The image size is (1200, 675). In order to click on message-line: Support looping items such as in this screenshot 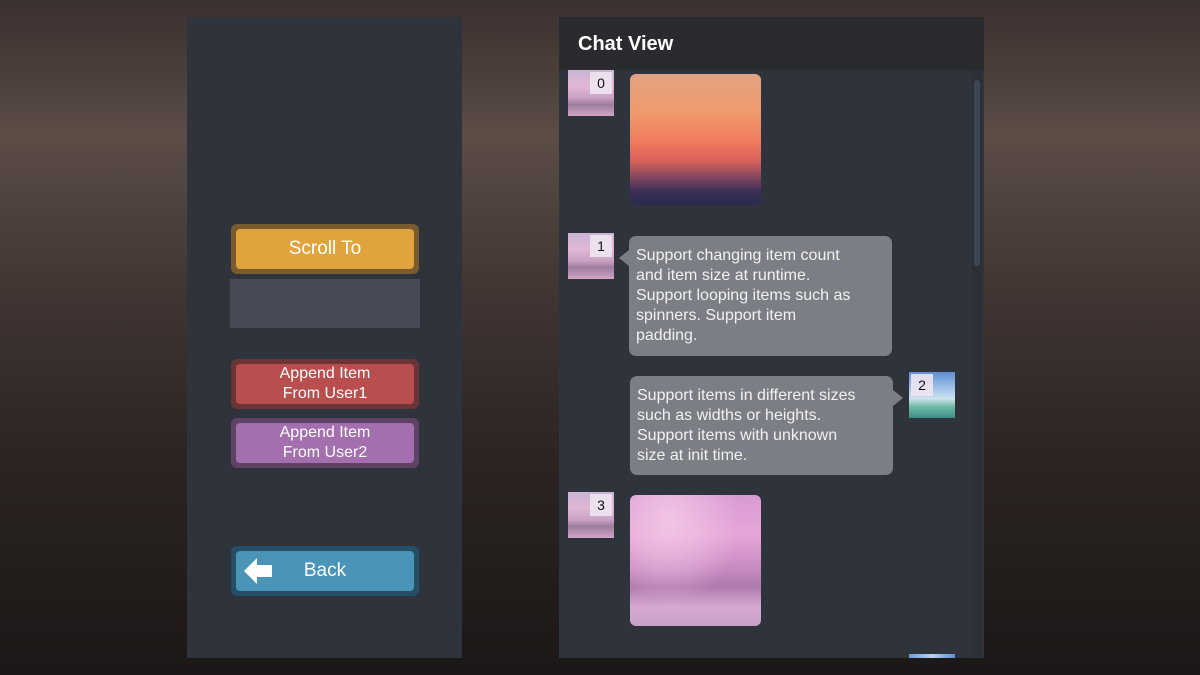, I will do `click(743, 295)`.